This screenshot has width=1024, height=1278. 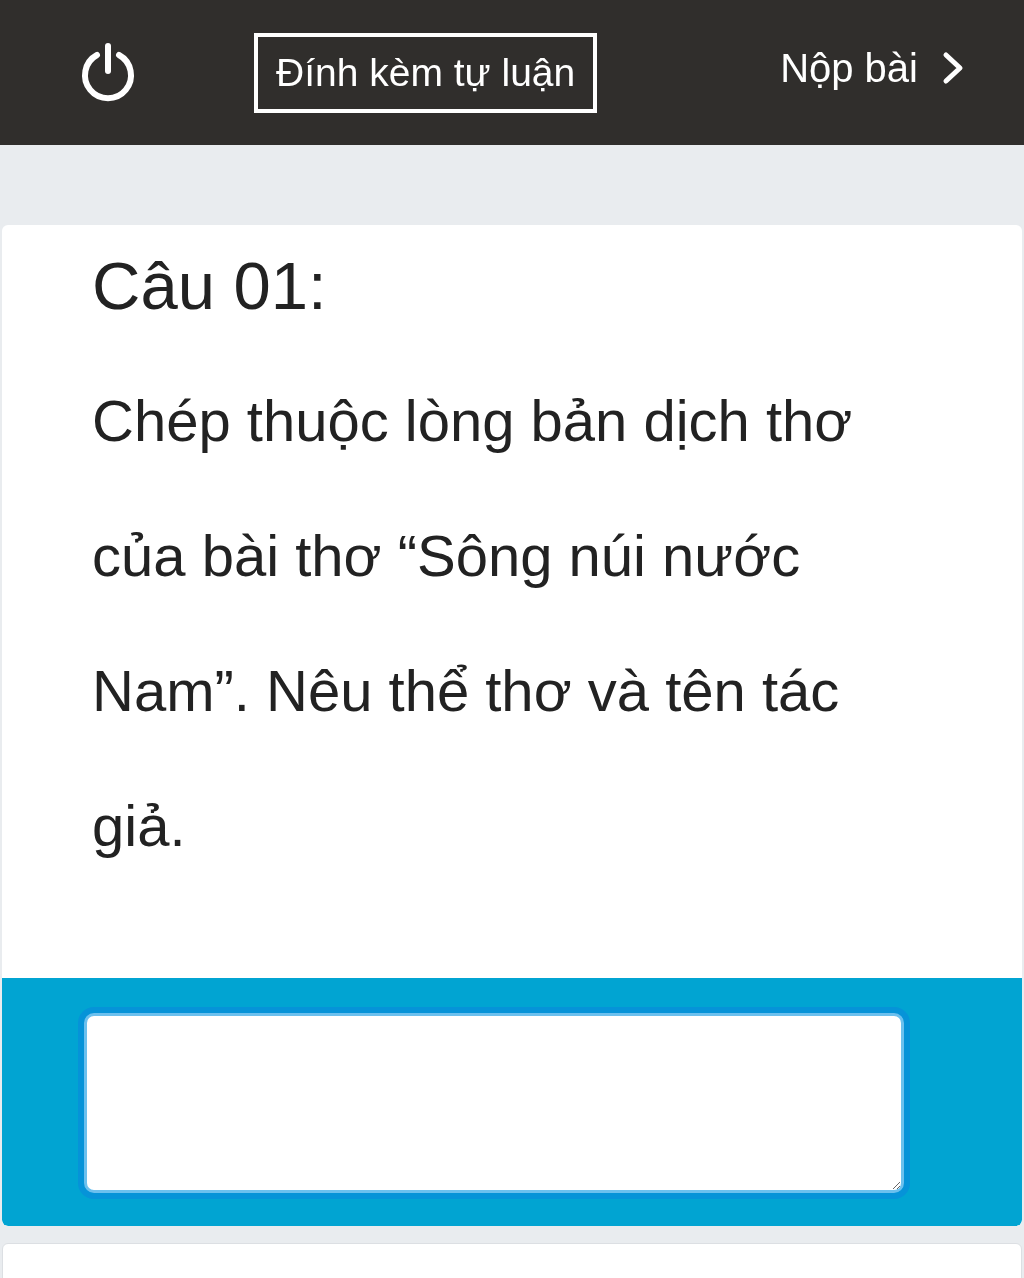 What do you see at coordinates (426, 72) in the screenshot?
I see `attach-essay-button: Đính kèm tự luận` at bounding box center [426, 72].